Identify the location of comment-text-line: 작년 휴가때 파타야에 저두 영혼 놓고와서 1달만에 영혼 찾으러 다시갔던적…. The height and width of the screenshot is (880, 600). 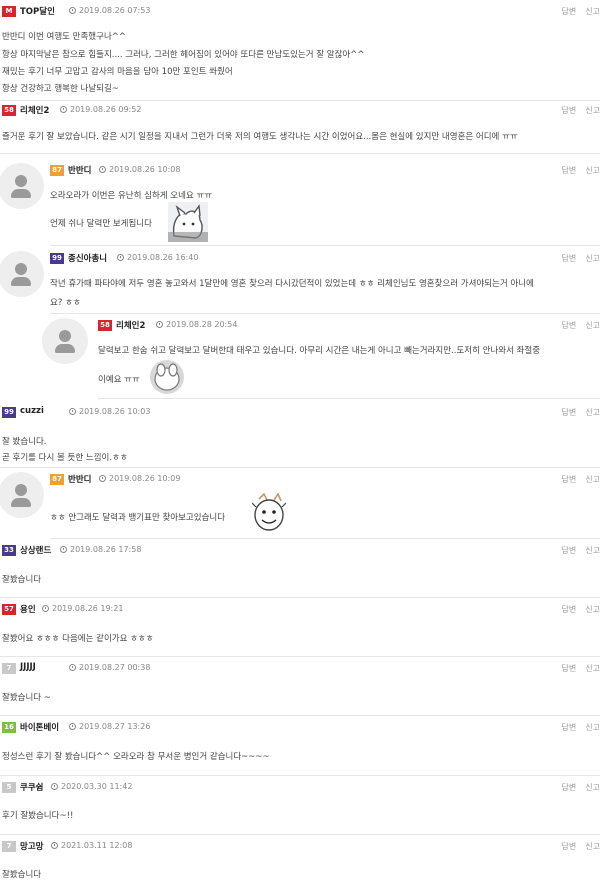
(292, 284).